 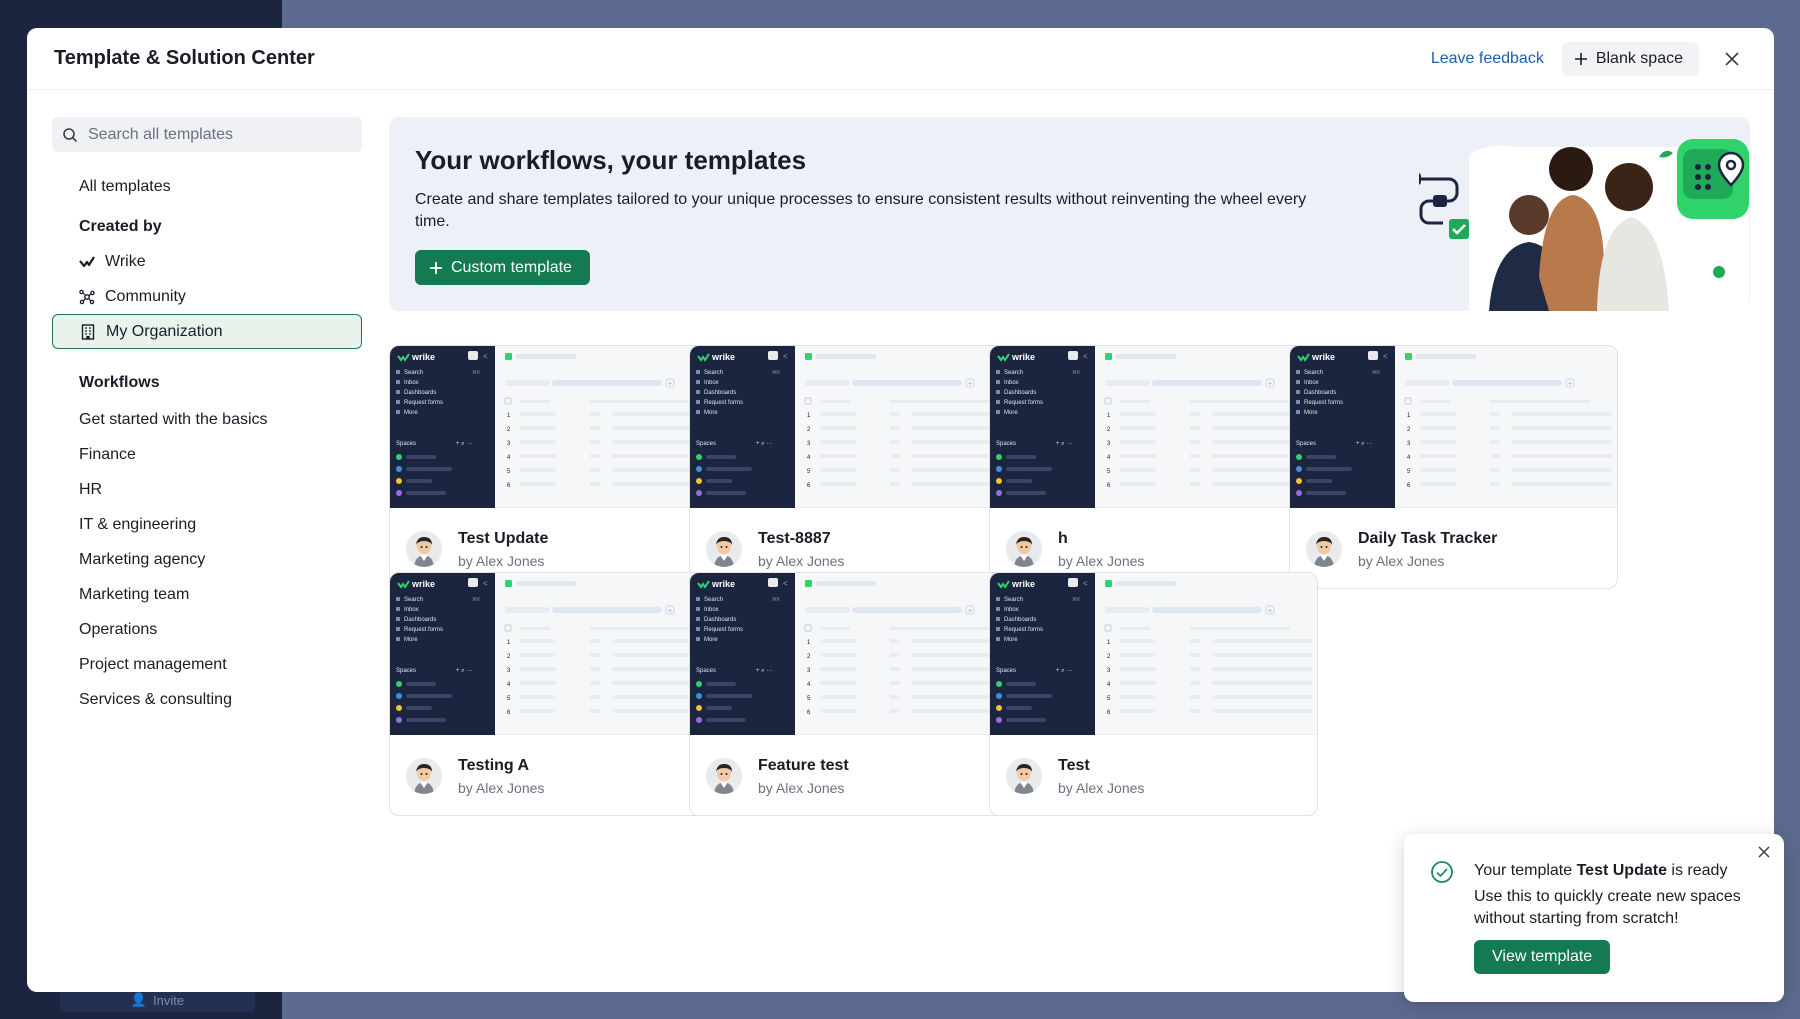 I want to click on nav-workflow-marketing-agency: Marketing agency, so click(x=207, y=559).